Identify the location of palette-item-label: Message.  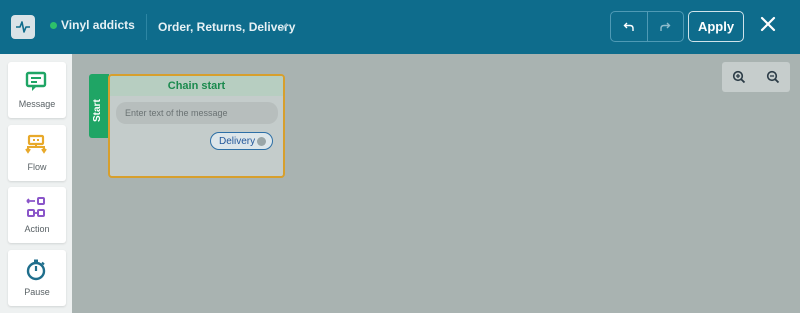
(37, 104).